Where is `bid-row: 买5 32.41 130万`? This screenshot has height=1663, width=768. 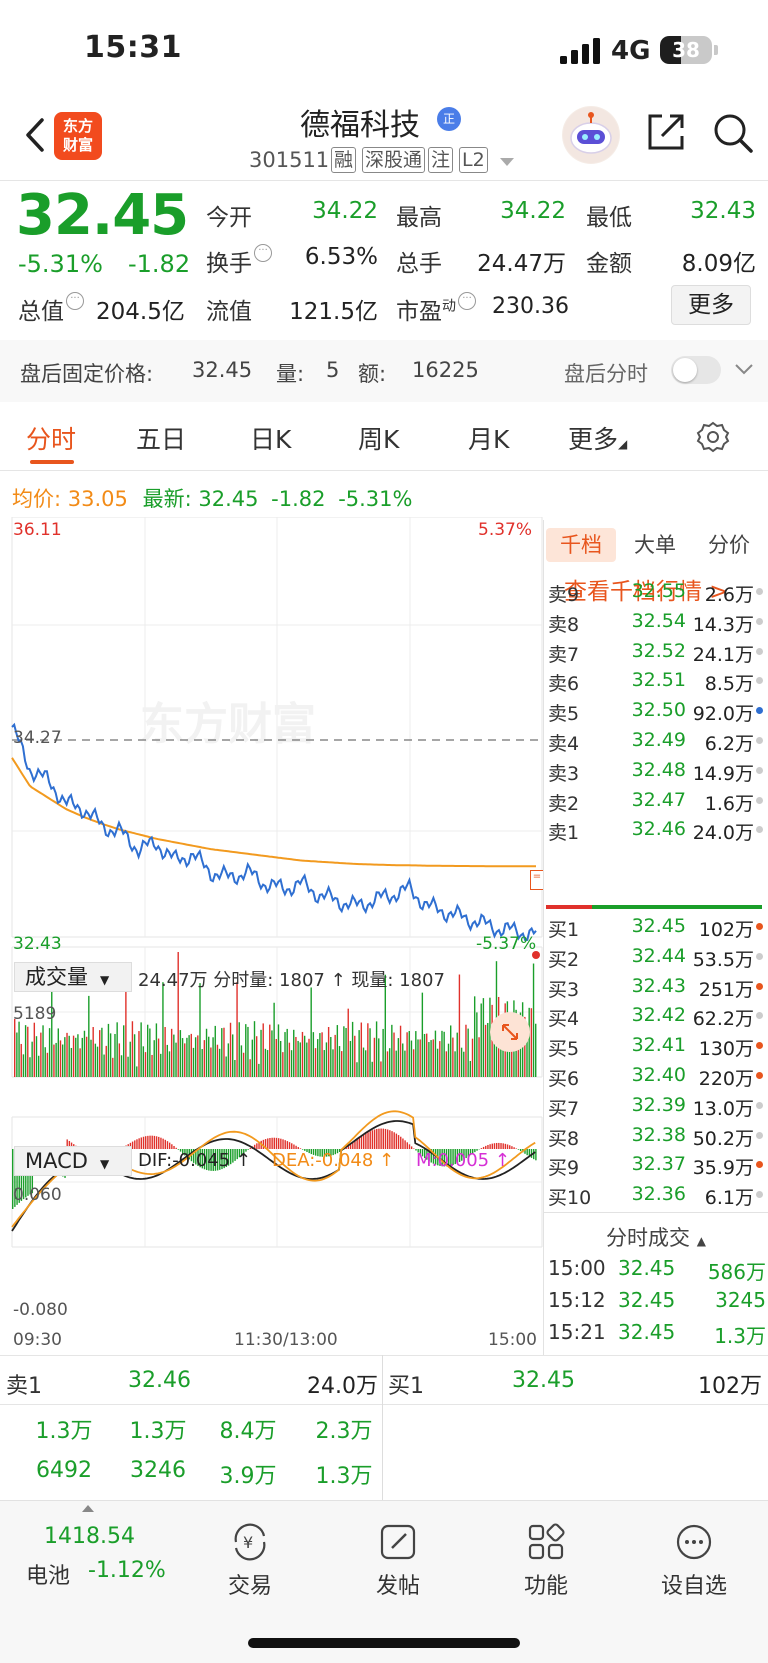 bid-row: 买5 32.41 130万 is located at coordinates (657, 1049).